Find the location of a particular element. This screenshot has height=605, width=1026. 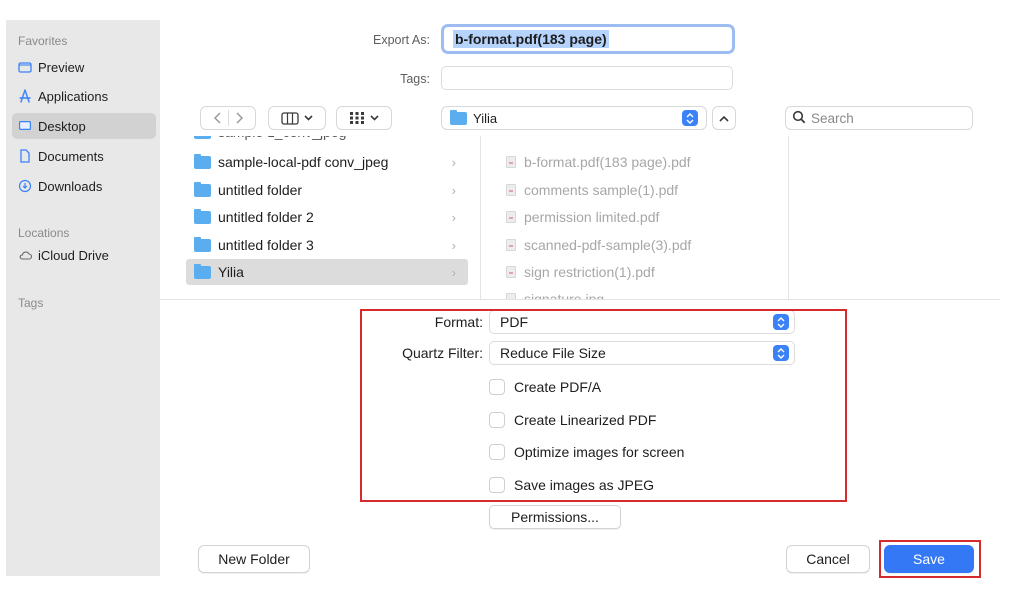

group-by-button is located at coordinates (364, 118).